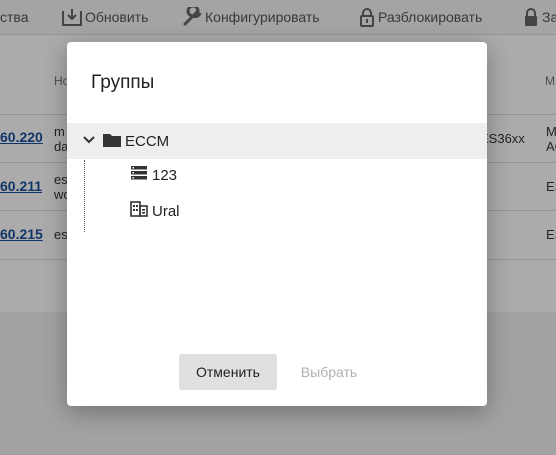 The width and height of the screenshot is (556, 455). What do you see at coordinates (123, 82) in the screenshot?
I see `dialog-title: Группы` at bounding box center [123, 82].